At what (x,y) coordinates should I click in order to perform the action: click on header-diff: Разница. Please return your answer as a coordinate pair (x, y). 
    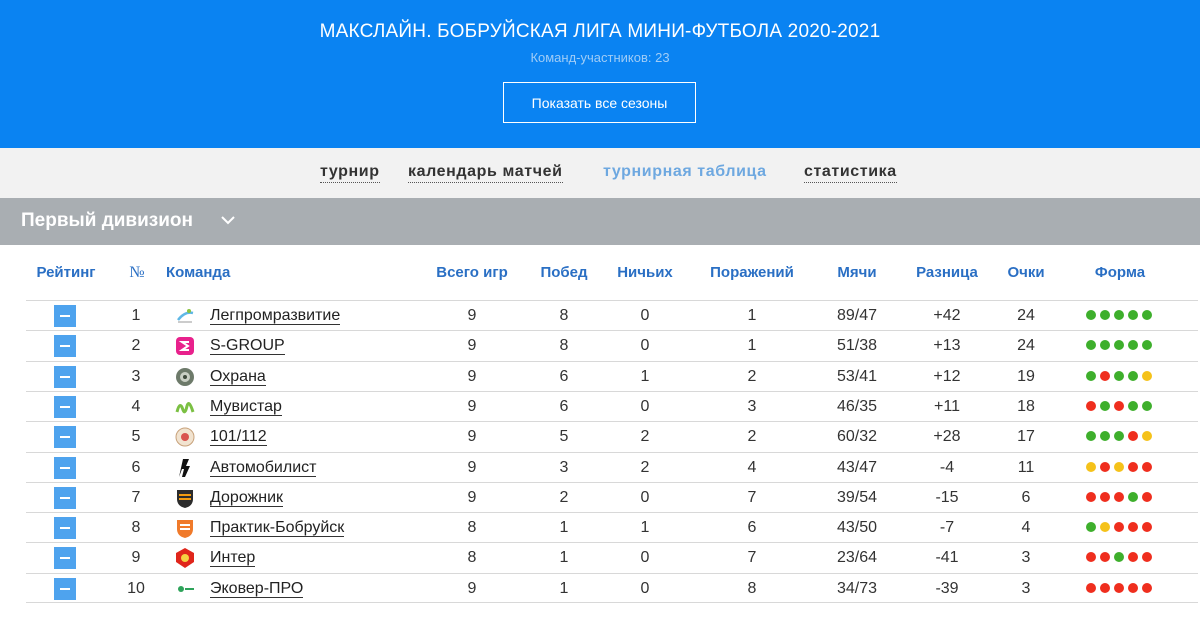
    Looking at the image, I should click on (947, 272).